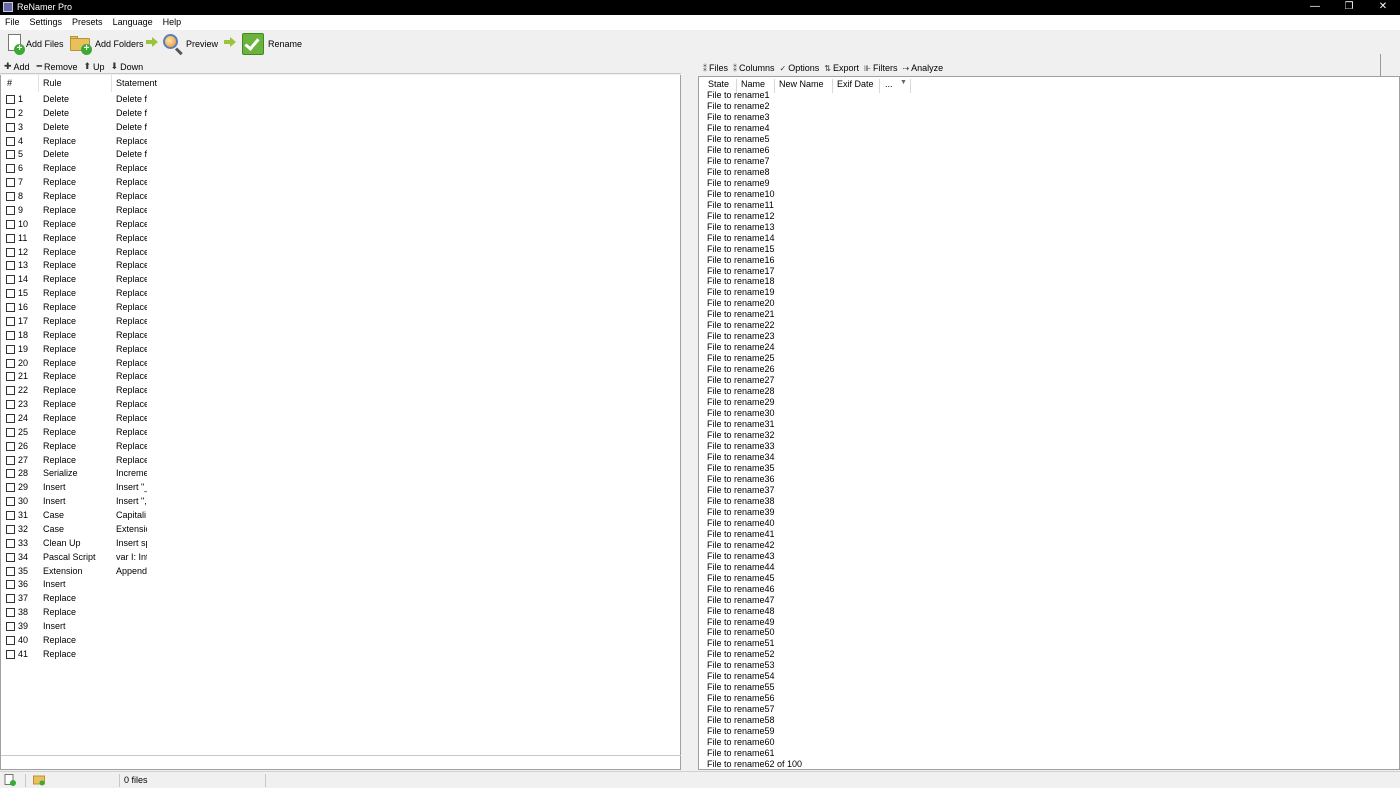  I want to click on file-row: File to rename36, so click(754, 479).